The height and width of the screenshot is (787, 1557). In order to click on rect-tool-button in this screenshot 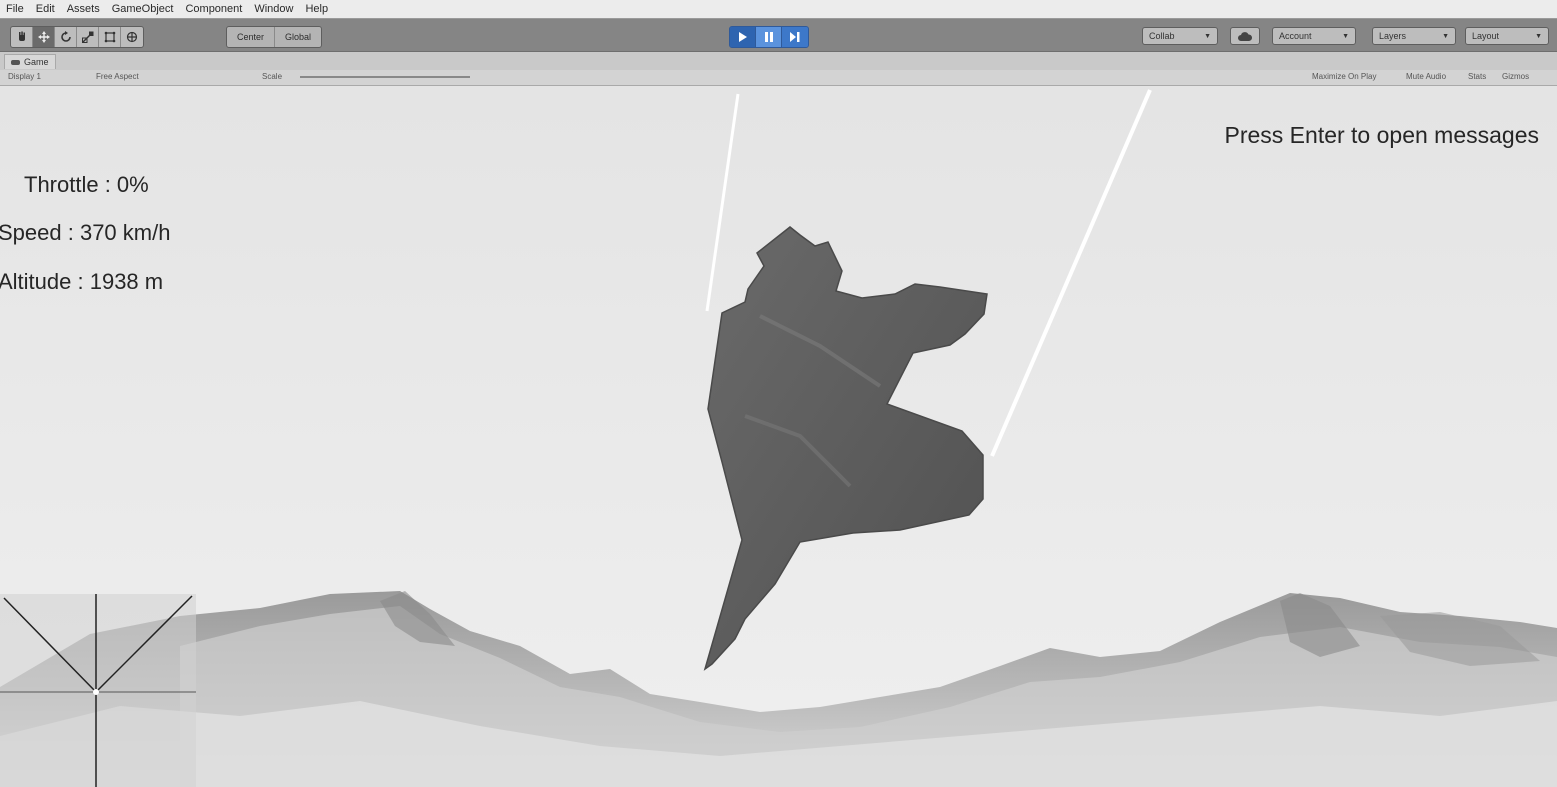, I will do `click(110, 37)`.